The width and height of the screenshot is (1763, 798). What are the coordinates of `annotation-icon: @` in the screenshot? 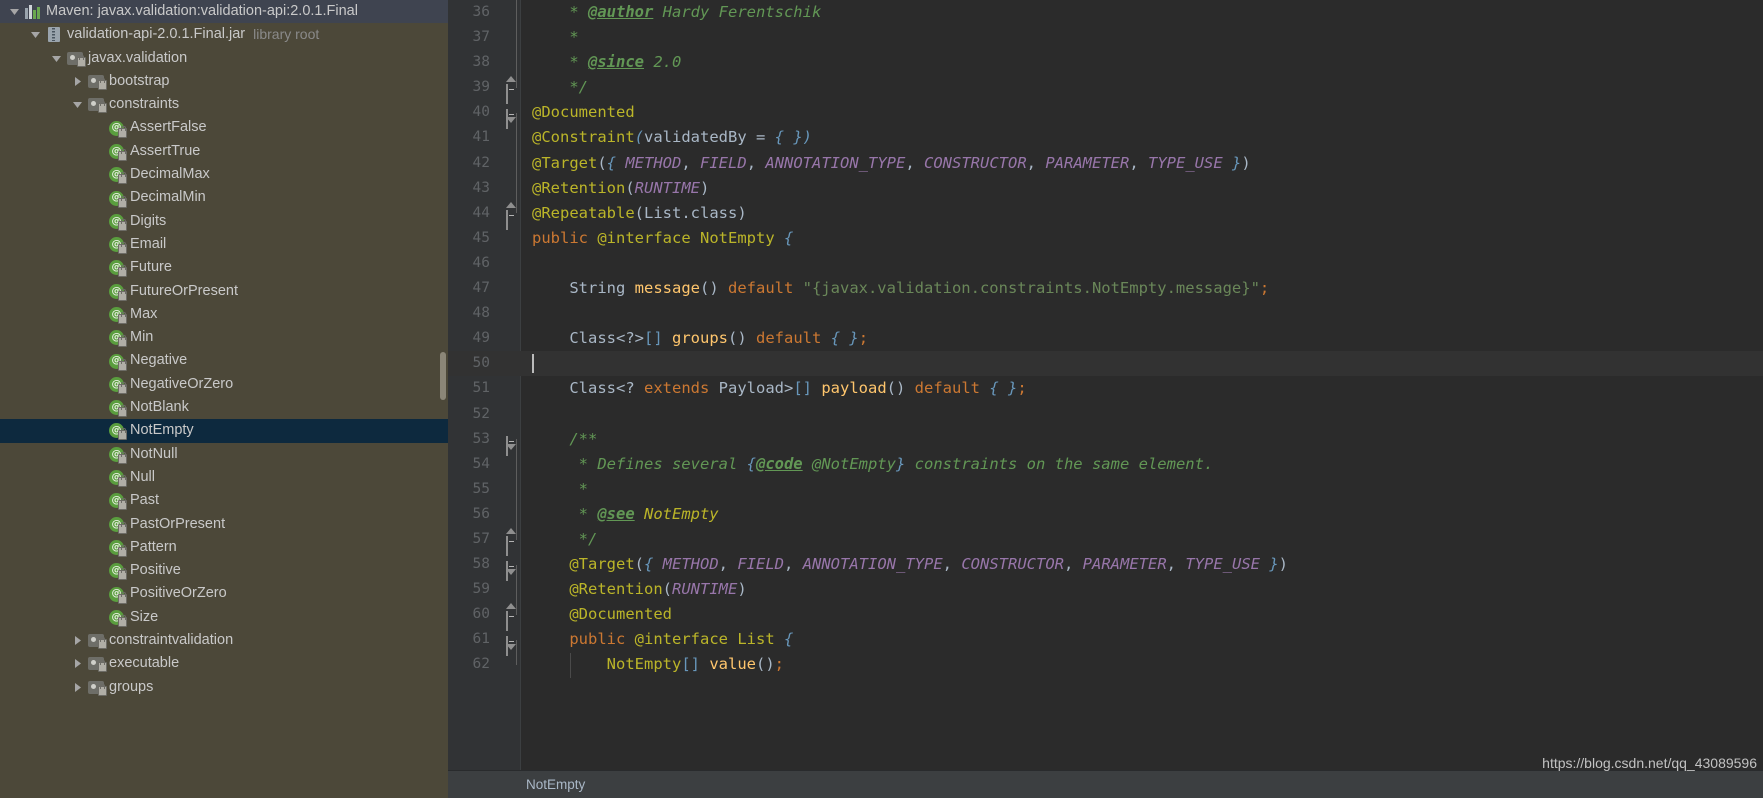 It's located at (118, 385).